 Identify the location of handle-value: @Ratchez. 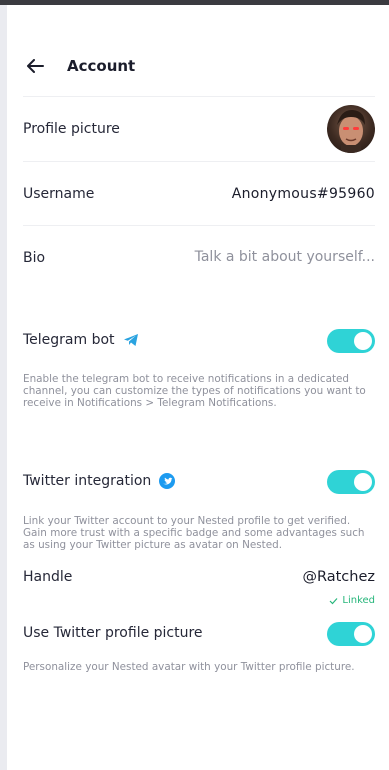
(338, 577).